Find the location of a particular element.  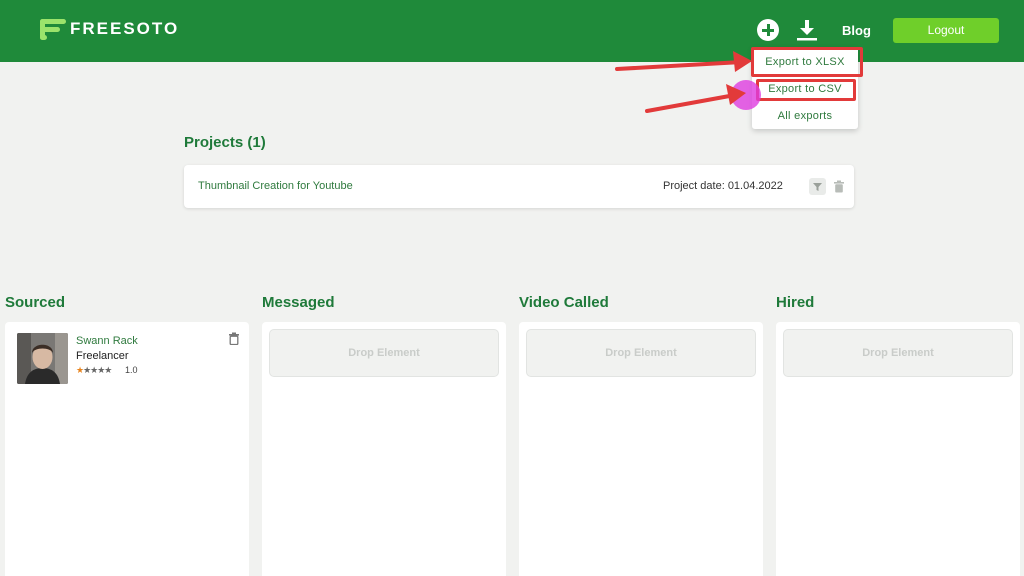

export-download-icon is located at coordinates (807, 30).